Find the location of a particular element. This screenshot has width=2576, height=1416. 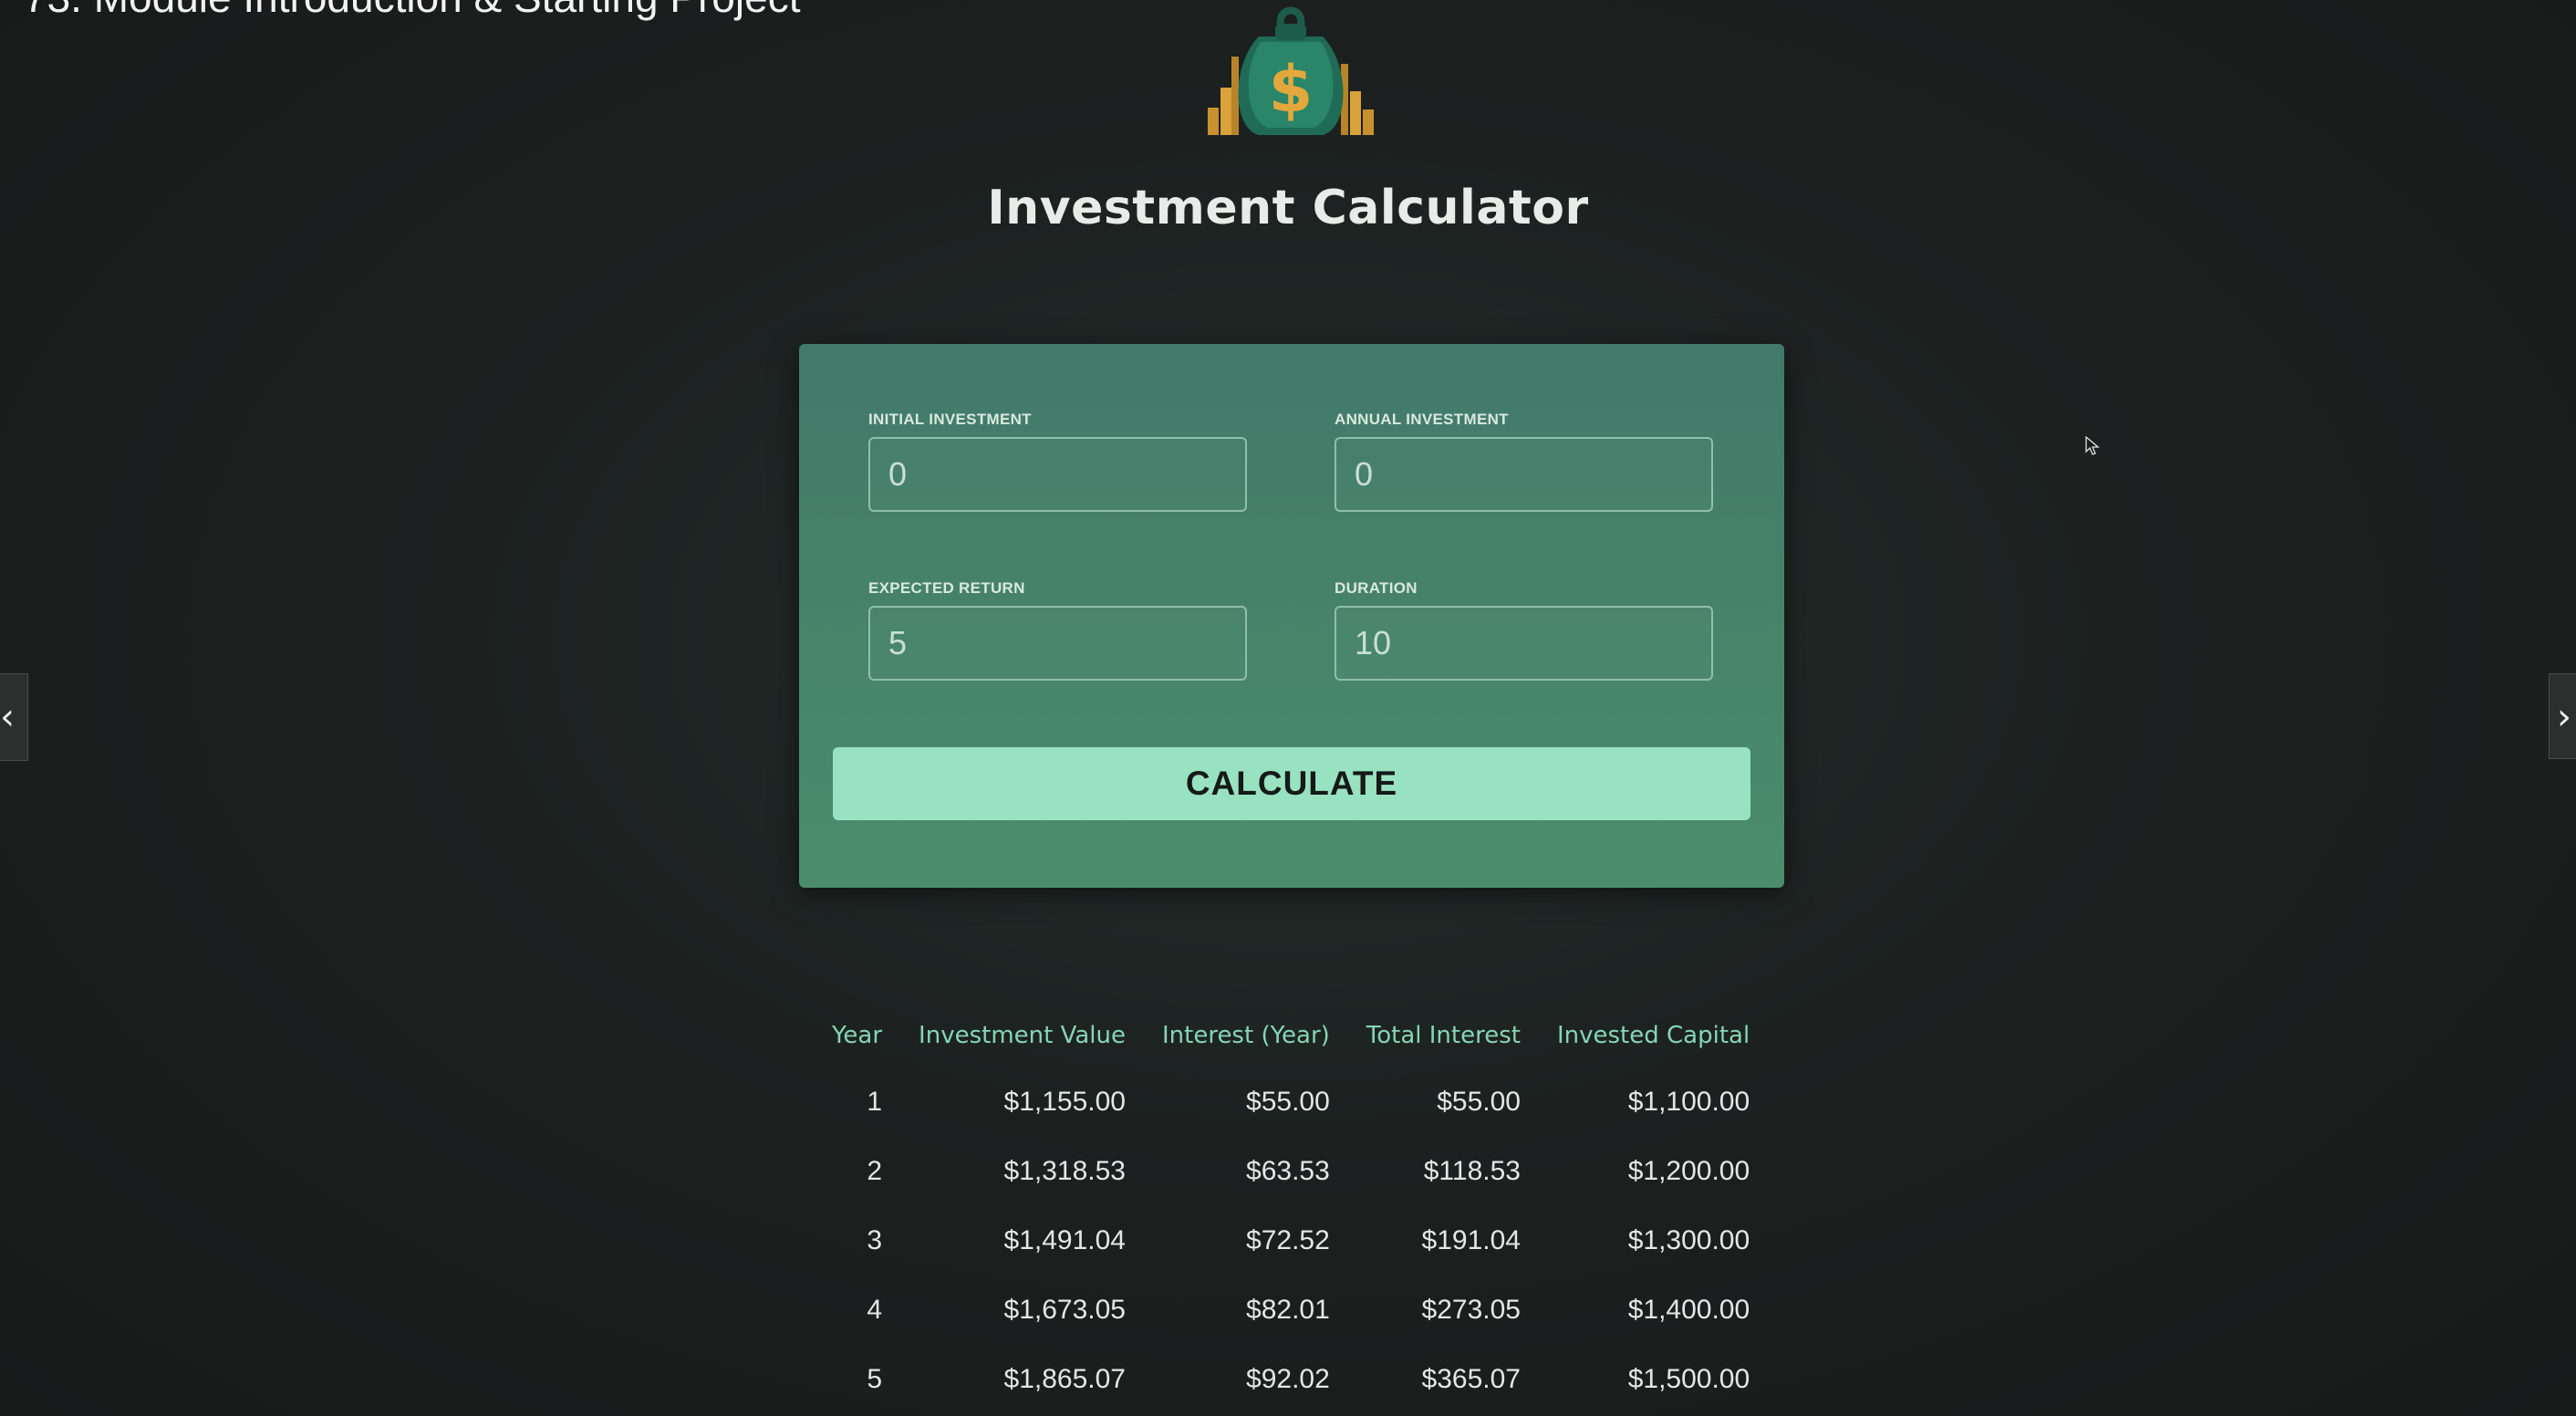

cell-year: 3 is located at coordinates (875, 1240).